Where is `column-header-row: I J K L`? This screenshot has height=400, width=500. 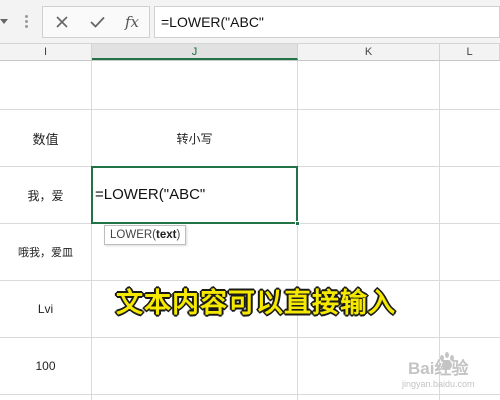
column-header-row: I J K L is located at coordinates (250, 52).